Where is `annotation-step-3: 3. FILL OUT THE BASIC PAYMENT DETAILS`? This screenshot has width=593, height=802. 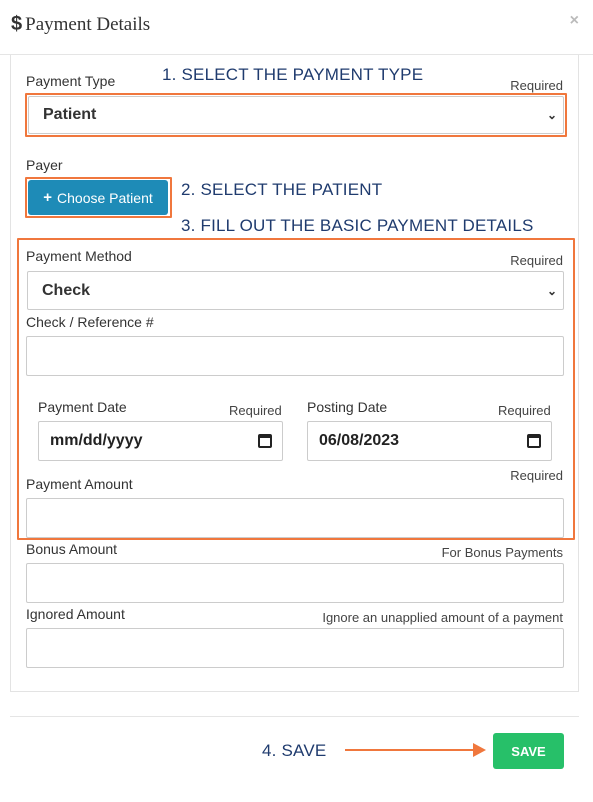
annotation-step-3: 3. FILL OUT THE BASIC PAYMENT DETAILS is located at coordinates (357, 225).